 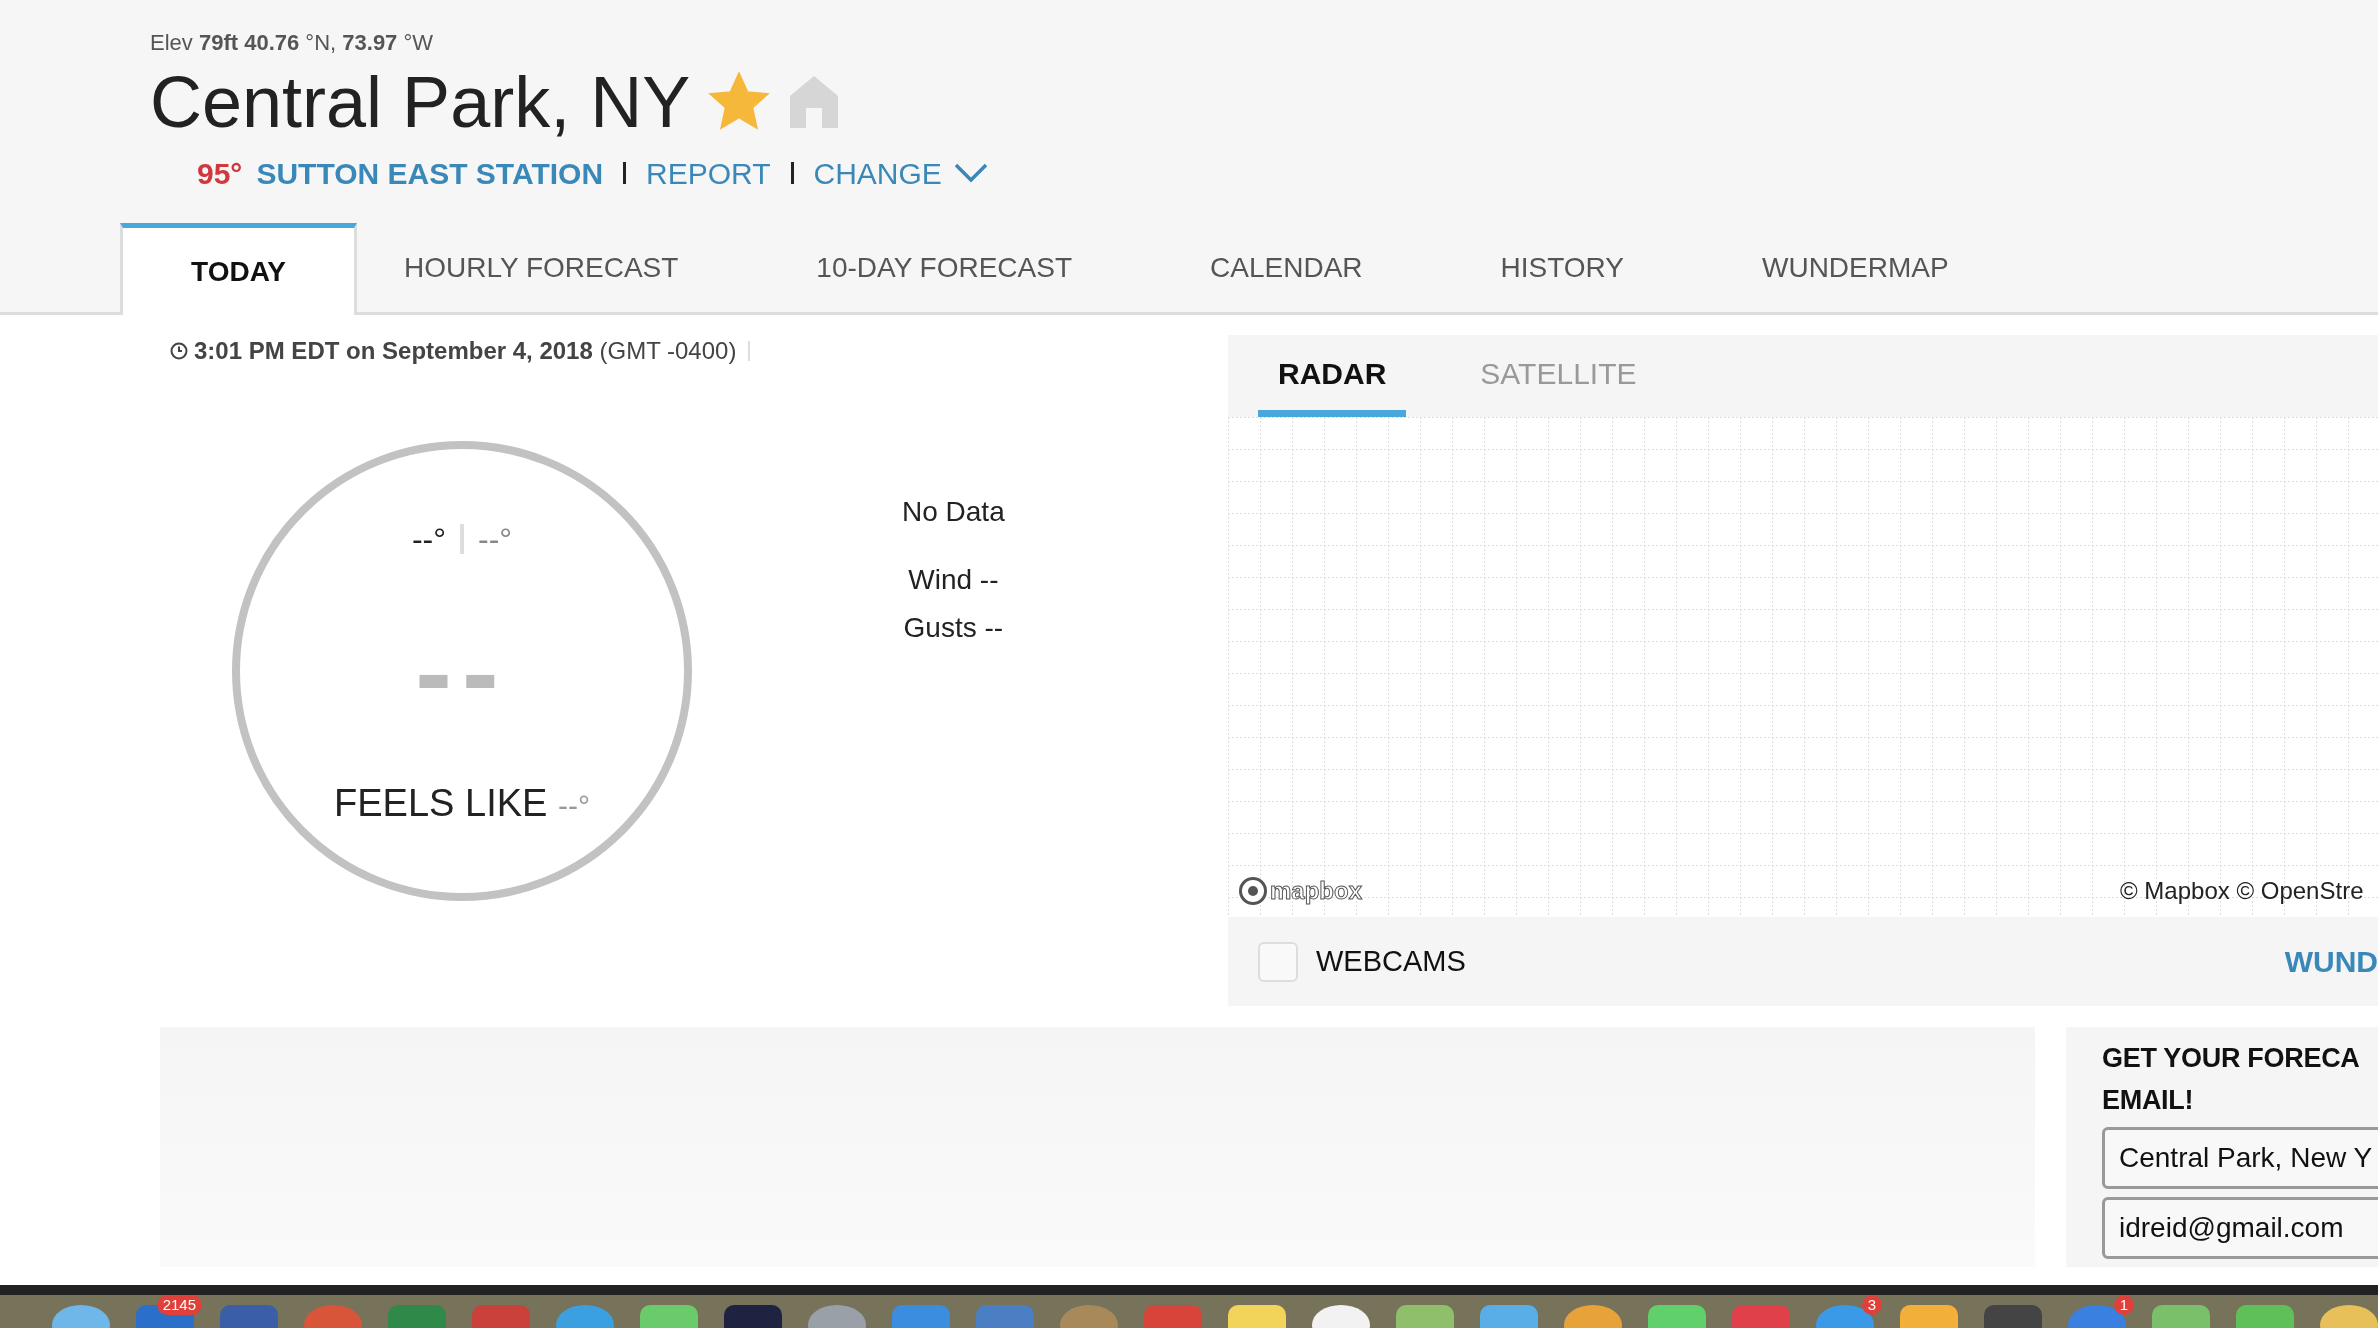 I want to click on email-field: idreid@gmail.com, so click(x=2240, y=1228).